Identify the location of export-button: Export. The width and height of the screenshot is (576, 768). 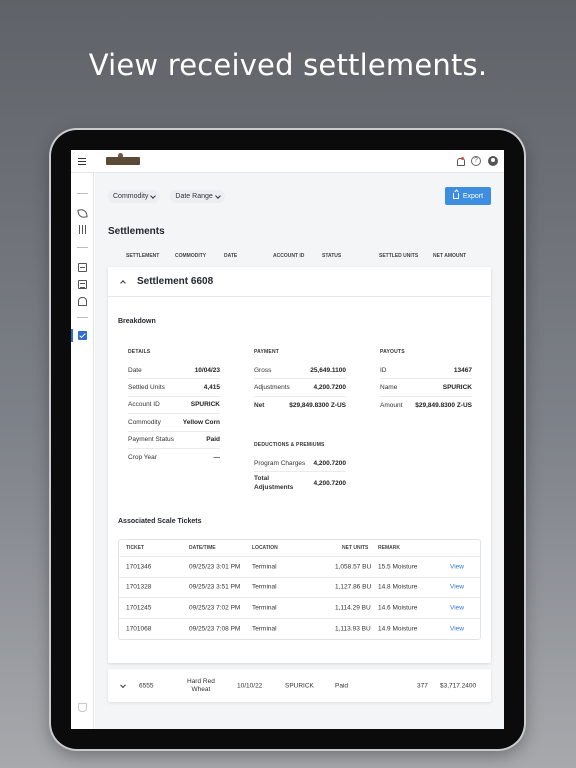
(468, 196).